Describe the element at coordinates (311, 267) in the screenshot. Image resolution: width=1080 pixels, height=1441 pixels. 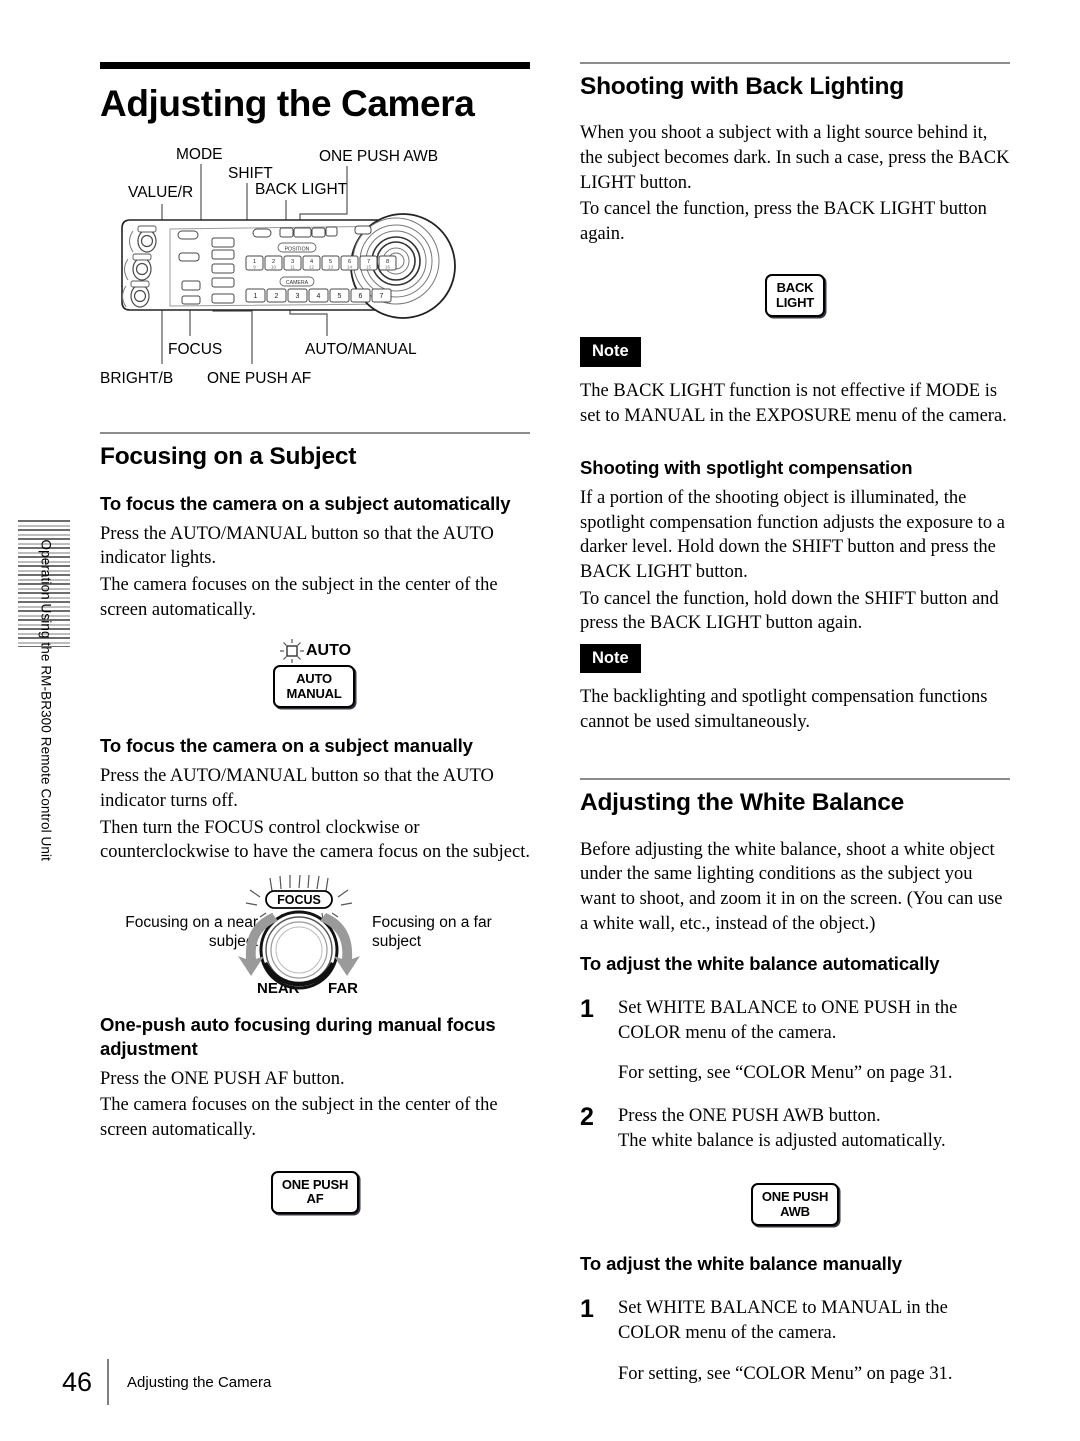
I see `svg-text: 12` at that location.